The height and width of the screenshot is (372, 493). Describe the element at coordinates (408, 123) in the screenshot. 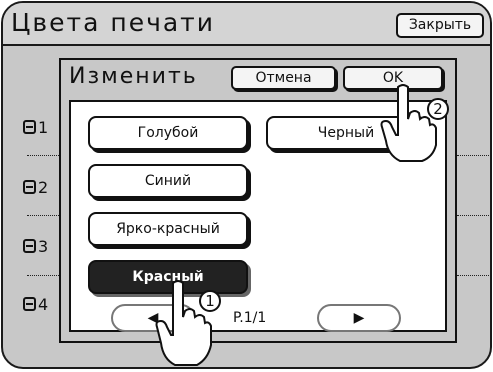

I see `pointing-hand-icon` at that location.